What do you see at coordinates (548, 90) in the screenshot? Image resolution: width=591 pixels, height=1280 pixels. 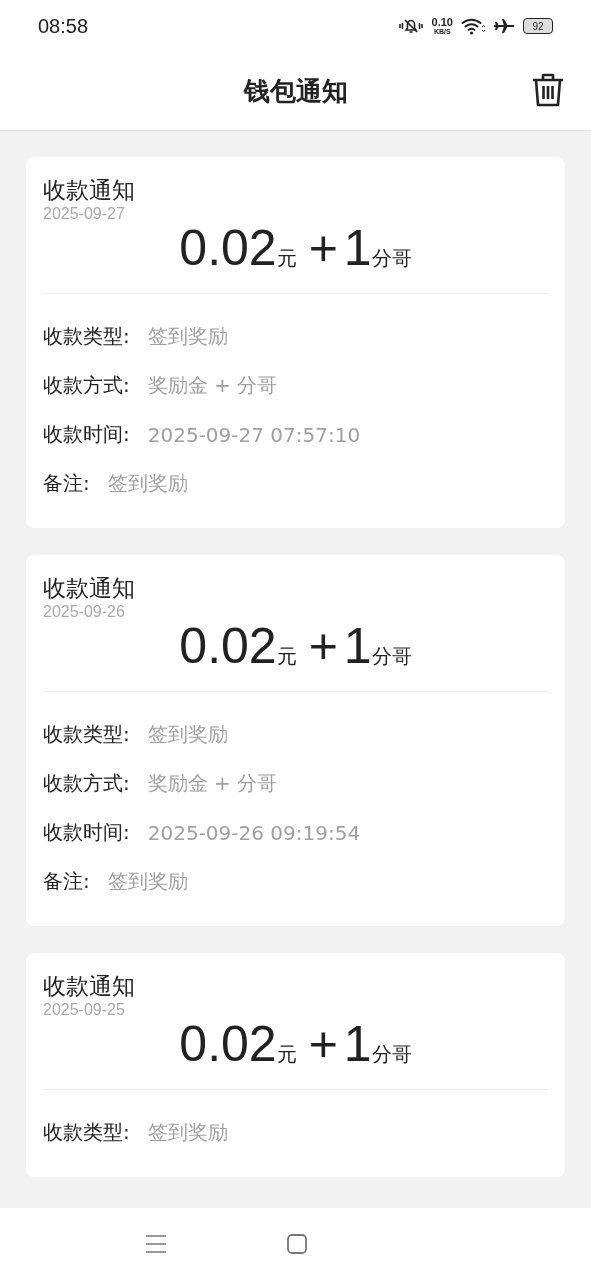 I see `trash-icon` at bounding box center [548, 90].